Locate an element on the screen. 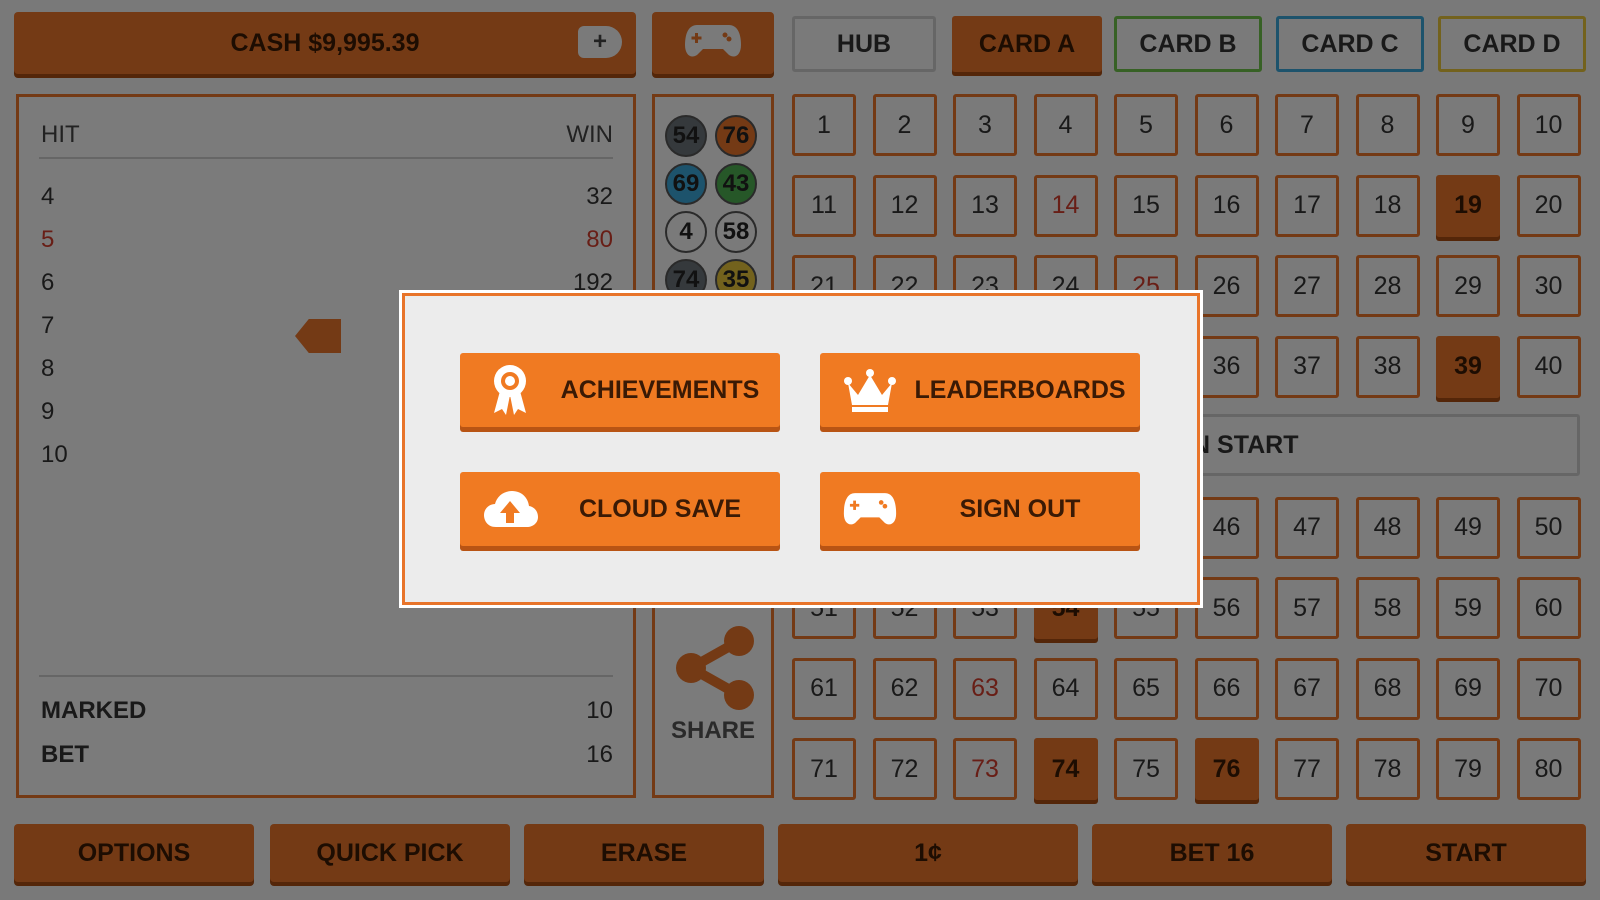  cloud-save-button: CLOUD SAVE is located at coordinates (620, 509).